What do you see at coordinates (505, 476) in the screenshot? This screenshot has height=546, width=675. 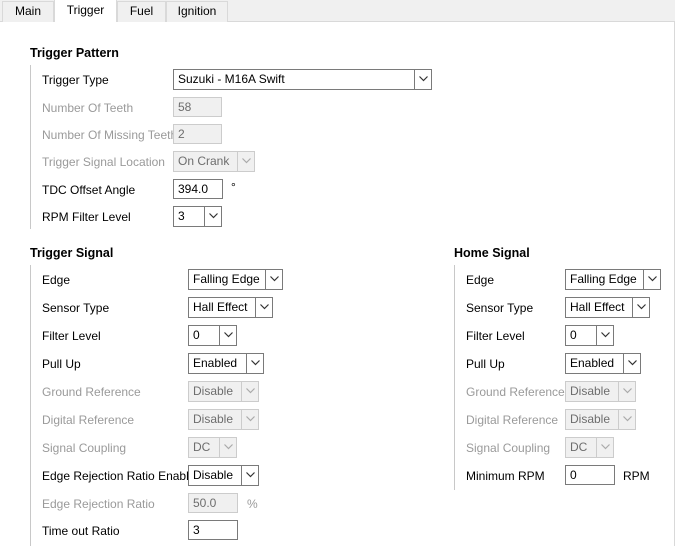 I see `hs-min-rpm-label: Minimum RPM` at bounding box center [505, 476].